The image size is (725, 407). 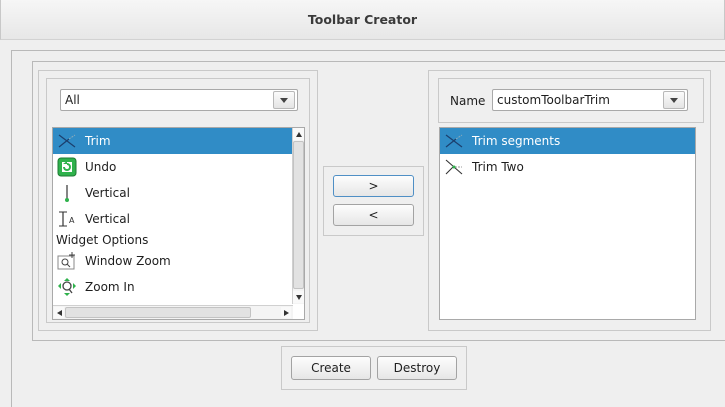 I want to click on toolbar-name-combo: customToolbarTrim, so click(x=590, y=100).